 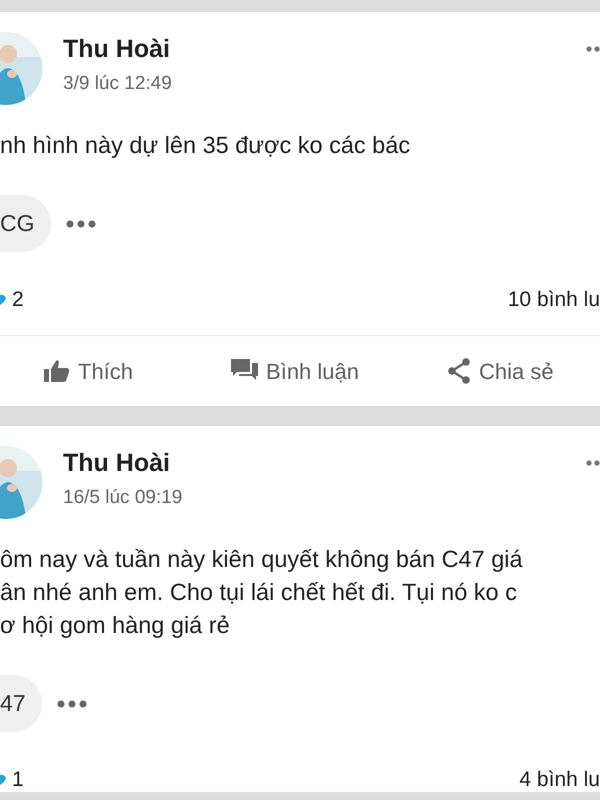 What do you see at coordinates (117, 84) in the screenshot?
I see `post-time: 3/9 lúc 12:49` at bounding box center [117, 84].